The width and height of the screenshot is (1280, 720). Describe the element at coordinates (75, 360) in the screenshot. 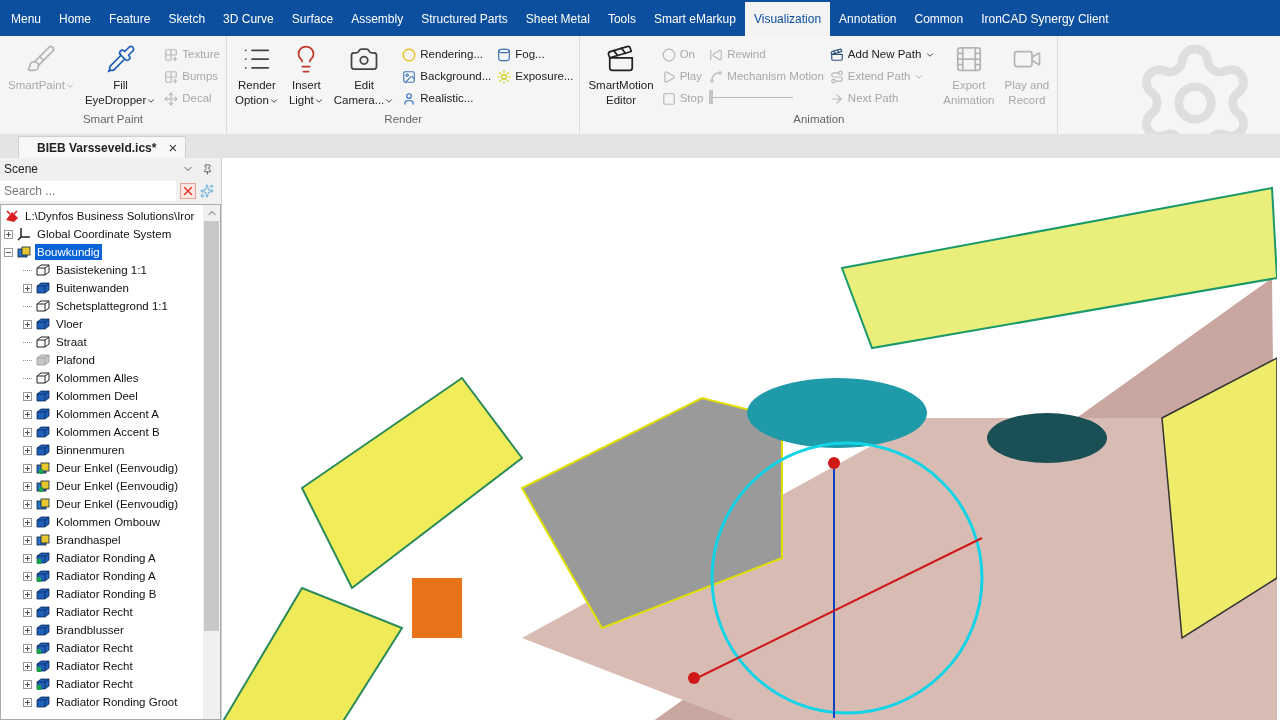

I see `tree-item: Plafond` at that location.